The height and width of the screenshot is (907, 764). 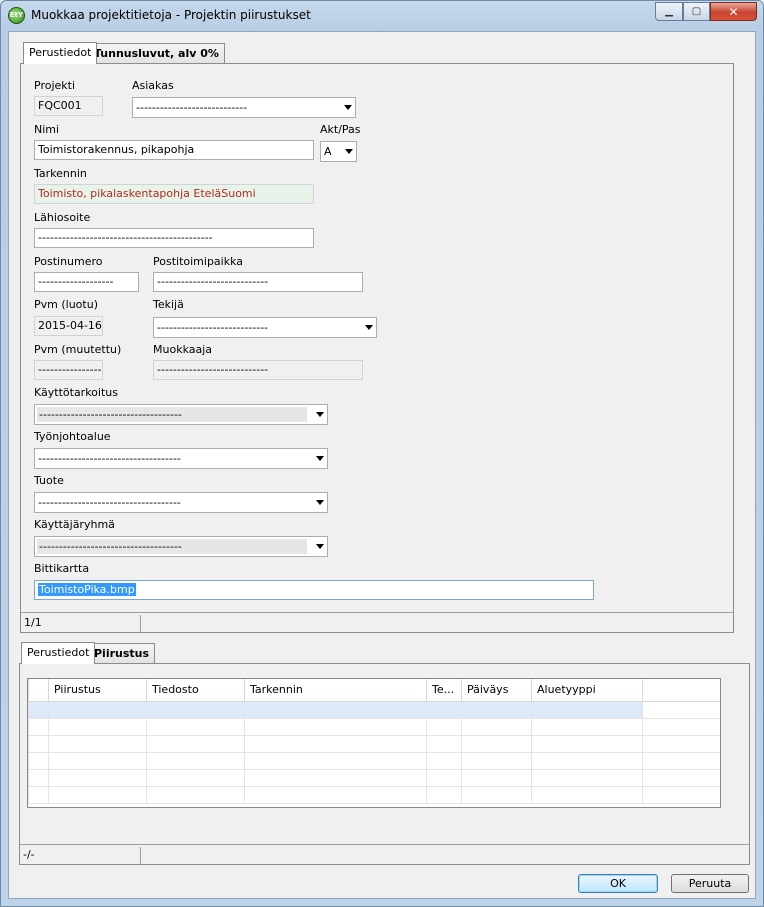 I want to click on postinumero-field: -------------------, so click(x=86, y=282).